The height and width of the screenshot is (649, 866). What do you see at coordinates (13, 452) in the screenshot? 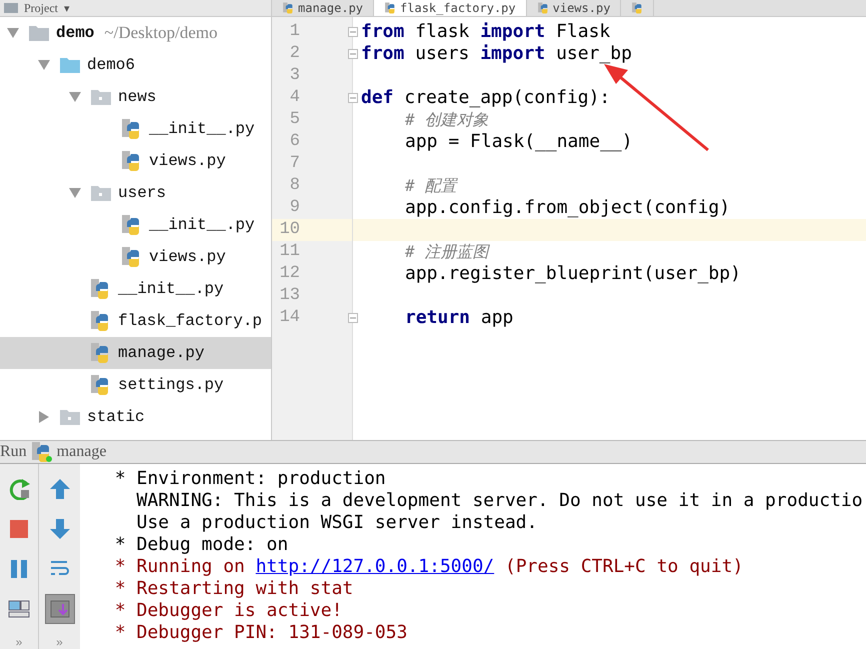
I see `panel-title: Run` at bounding box center [13, 452].